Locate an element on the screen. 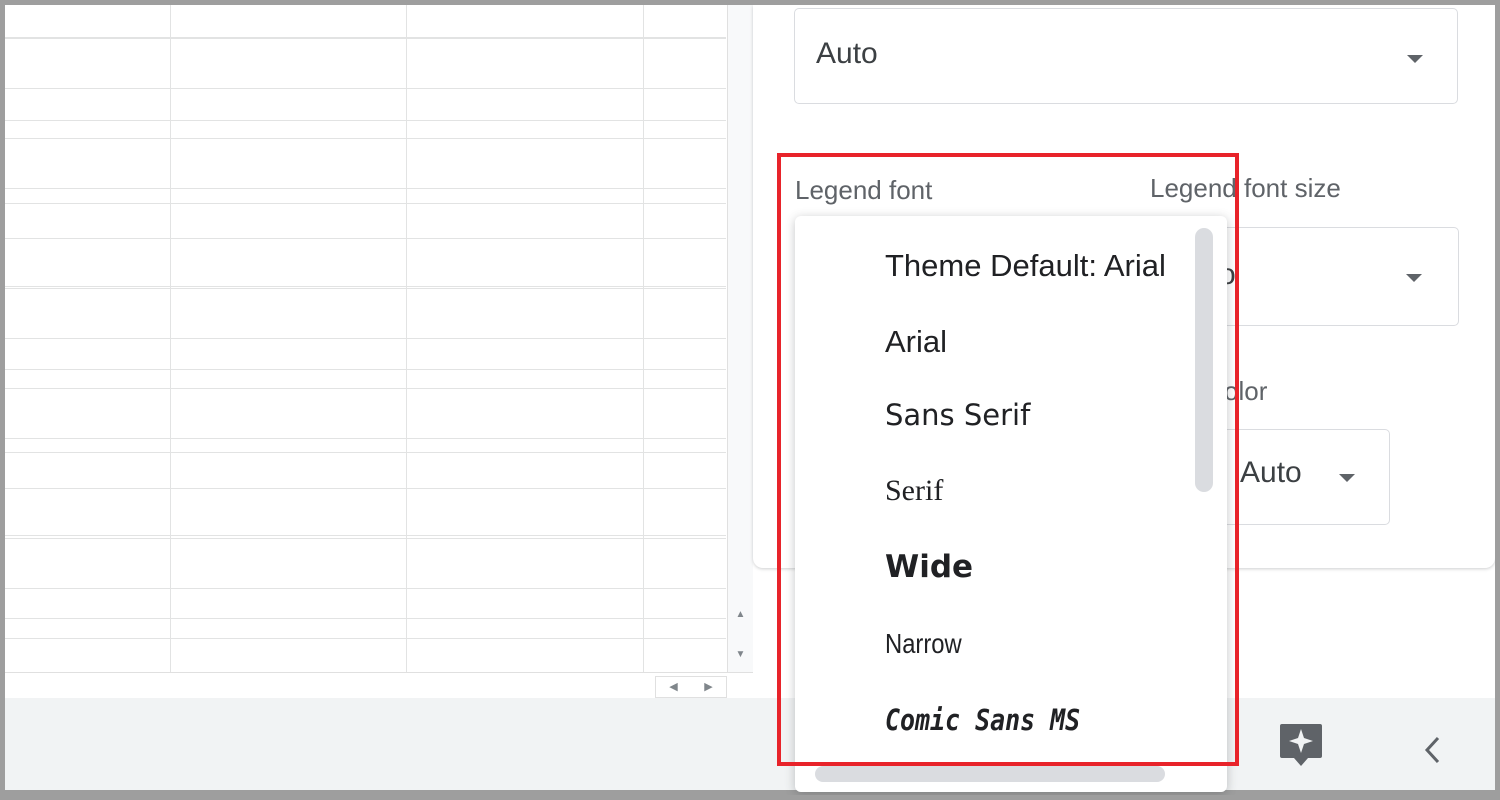 This screenshot has width=1500, height=800. dropdown-horizontal-scrollbar is located at coordinates (990, 774).